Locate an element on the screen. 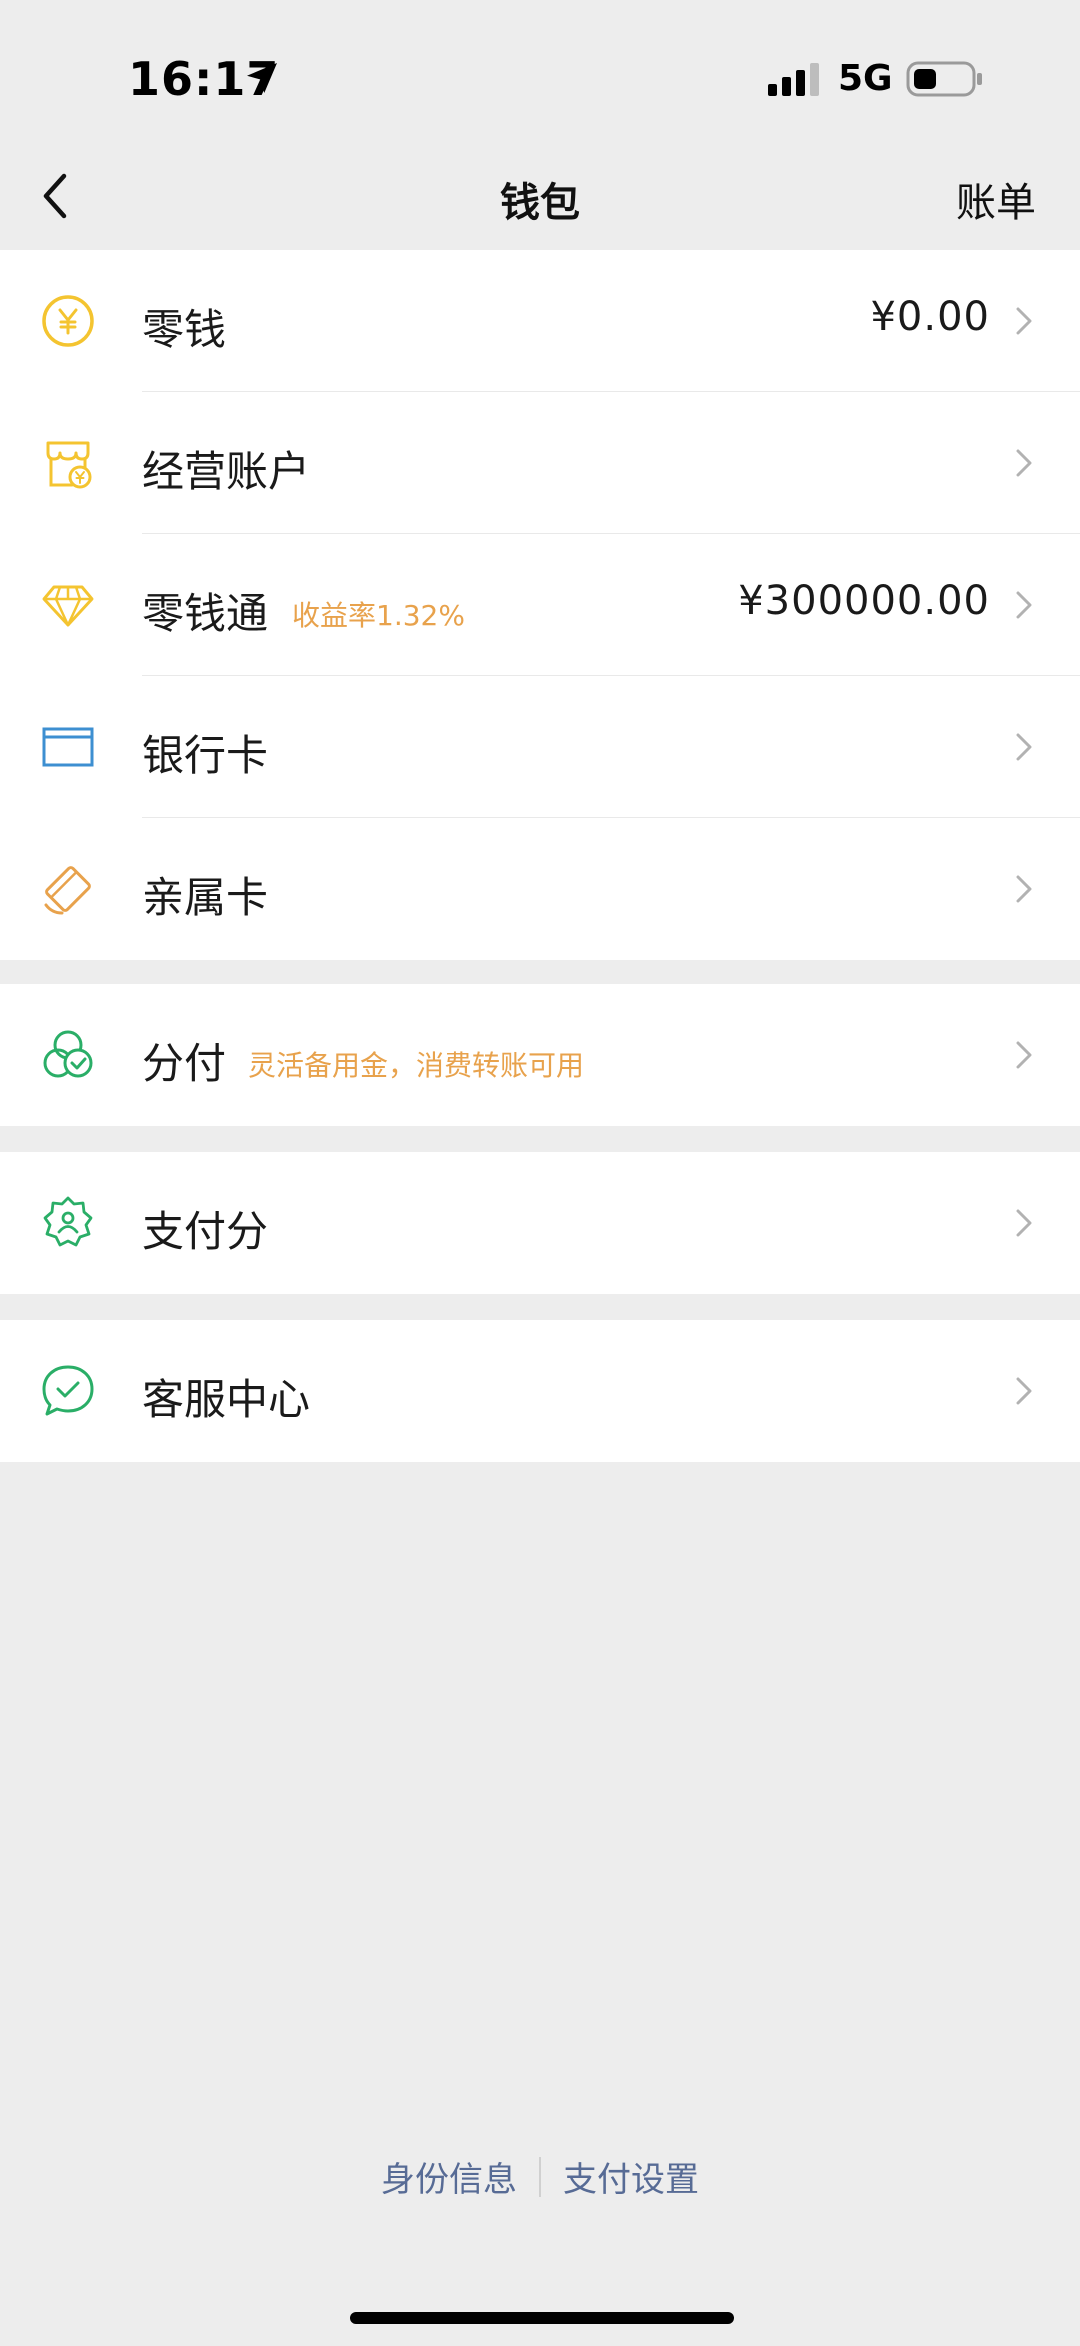 Image resolution: width=1080 pixels, height=2346 pixels. signal-bars-icon is located at coordinates (793, 79).